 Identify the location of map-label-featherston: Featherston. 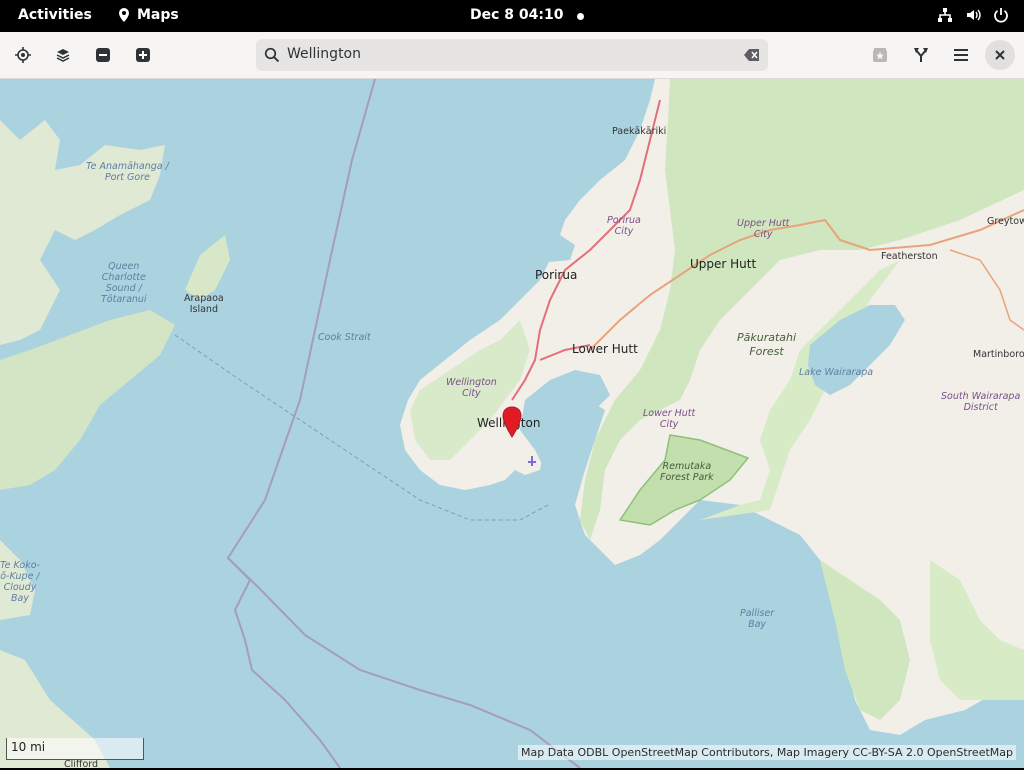
(909, 256).